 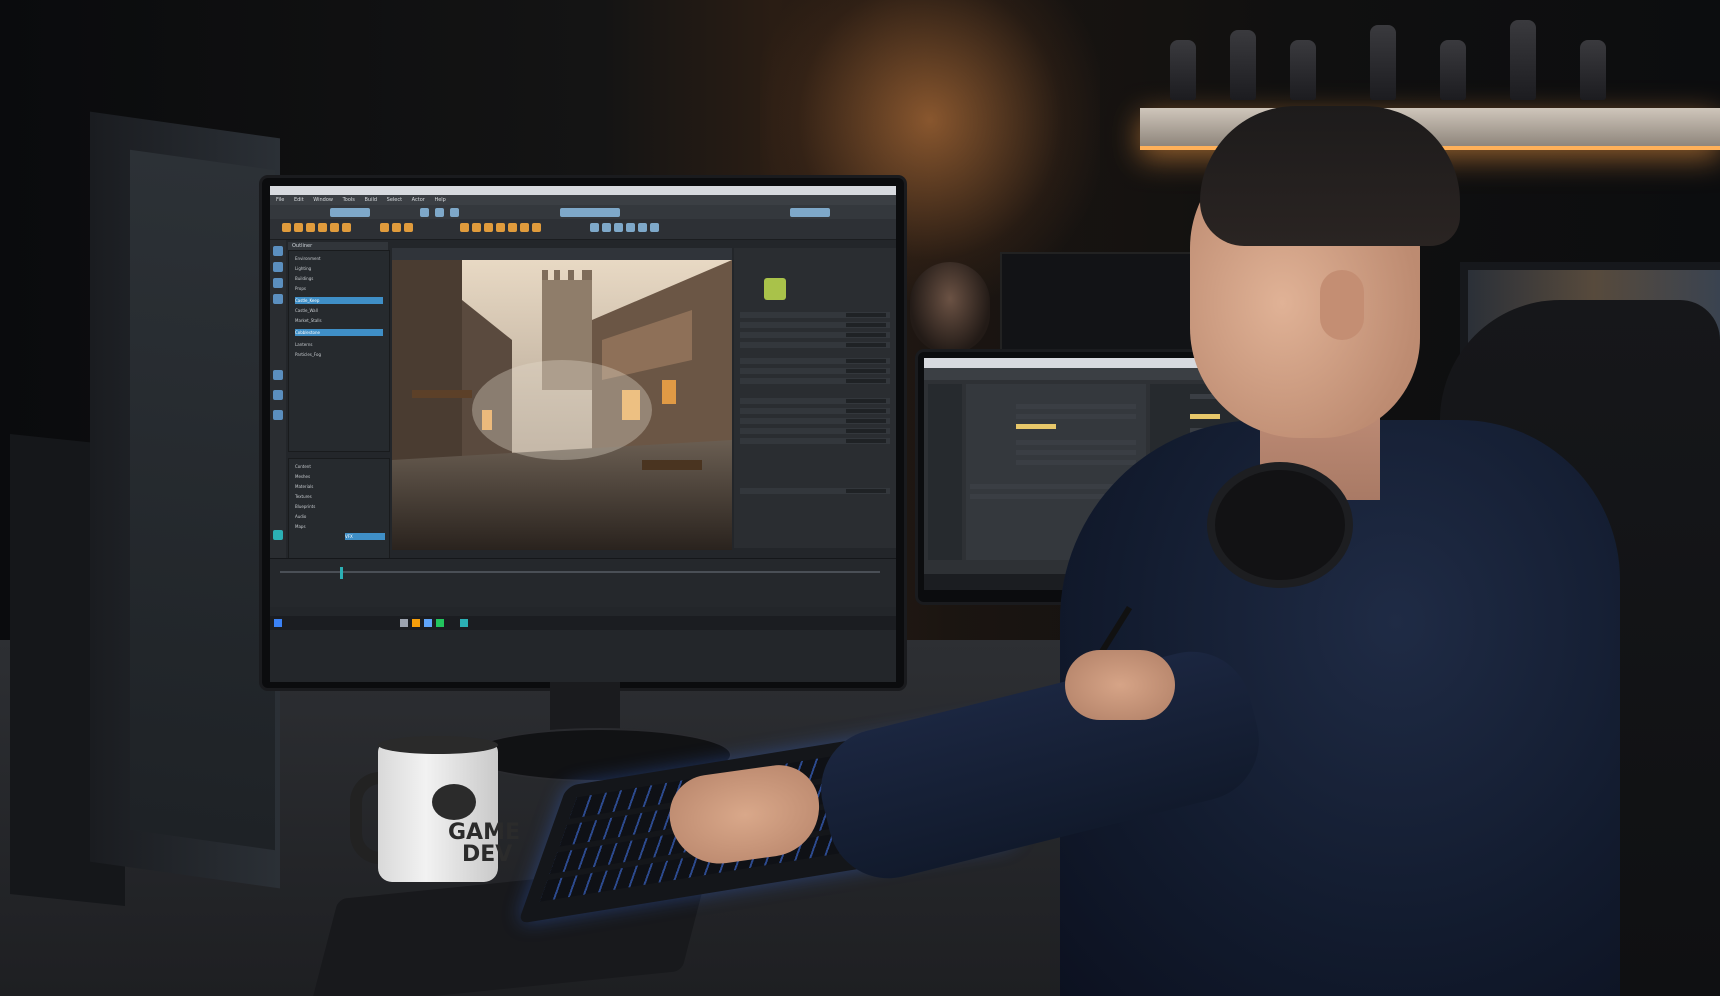 What do you see at coordinates (300, 516) in the screenshot?
I see `content-row: Audio` at bounding box center [300, 516].